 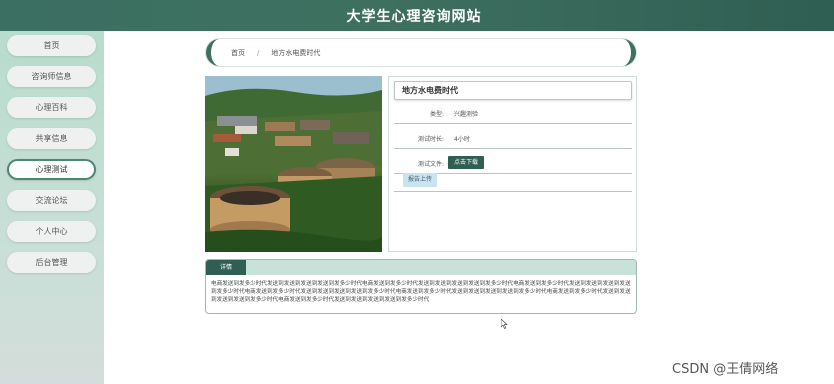 What do you see at coordinates (51, 231) in the screenshot?
I see `sidebar-item-personal-center: 个人中心` at bounding box center [51, 231].